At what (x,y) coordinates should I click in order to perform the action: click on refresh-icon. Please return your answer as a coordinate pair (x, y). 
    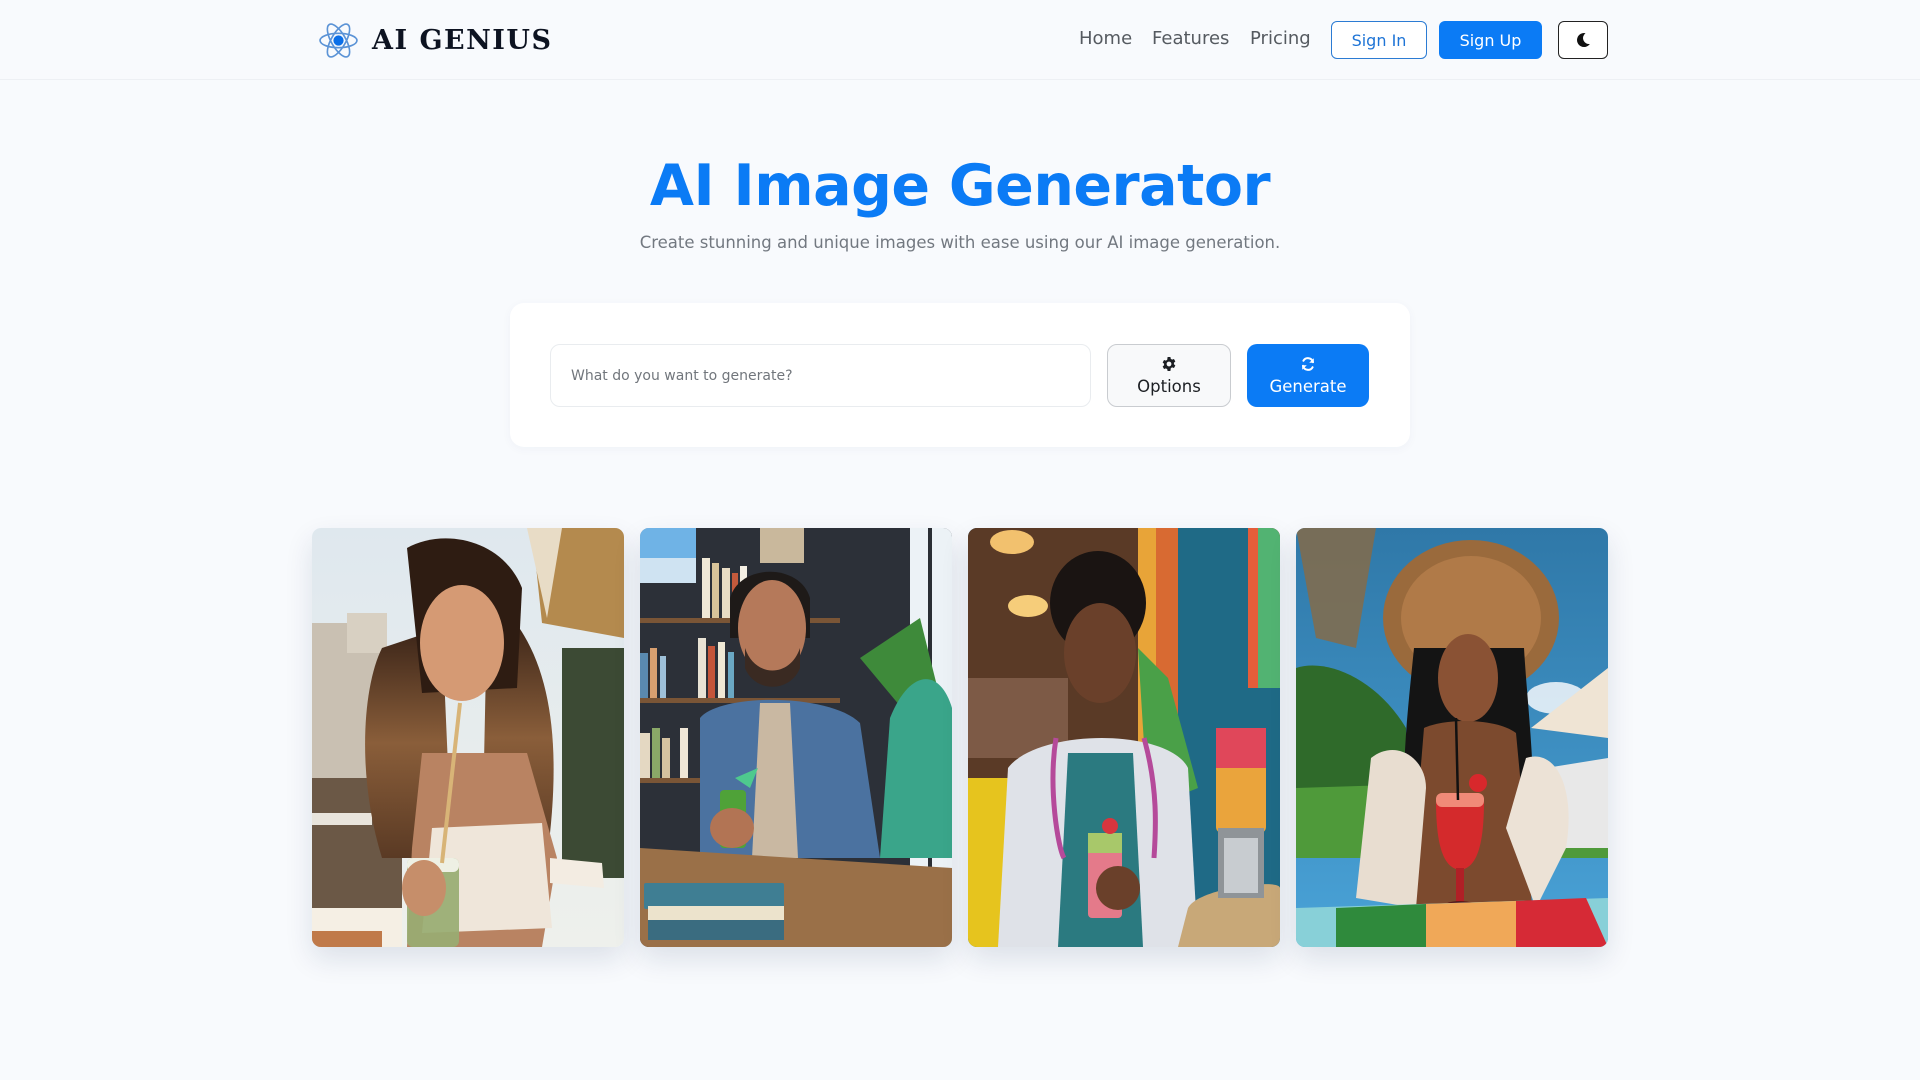
    Looking at the image, I should click on (1308, 363).